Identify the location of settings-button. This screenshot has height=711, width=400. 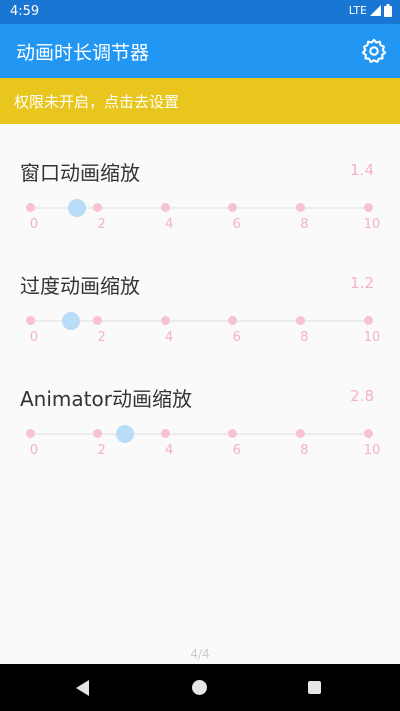
(374, 51).